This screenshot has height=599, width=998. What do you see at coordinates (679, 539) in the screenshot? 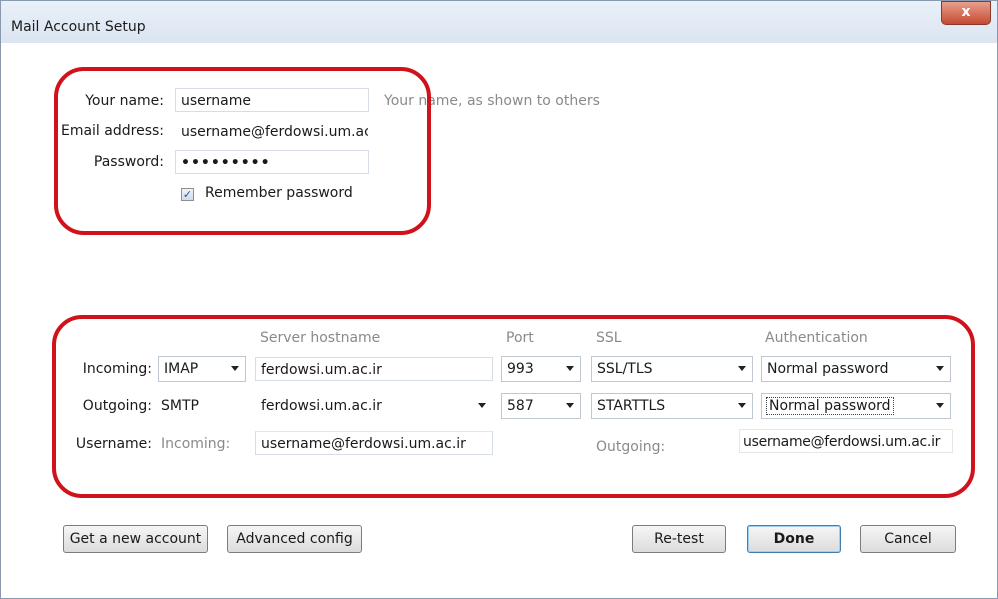
I see `retest-button: Re-test` at bounding box center [679, 539].